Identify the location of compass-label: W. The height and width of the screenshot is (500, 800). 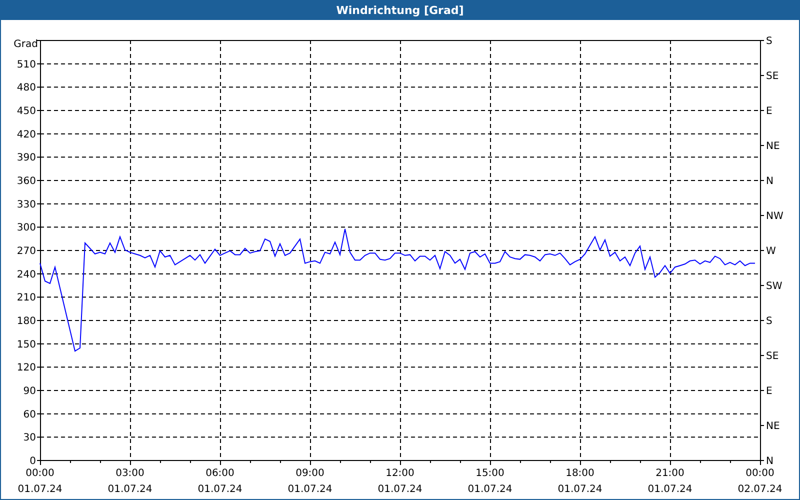
(771, 251).